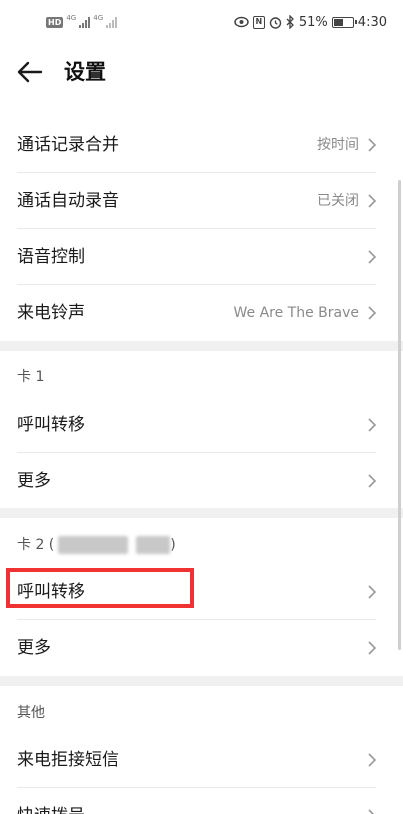 The width and height of the screenshot is (403, 814). I want to click on reject-sms-item: 来电拒接短信, so click(201, 760).